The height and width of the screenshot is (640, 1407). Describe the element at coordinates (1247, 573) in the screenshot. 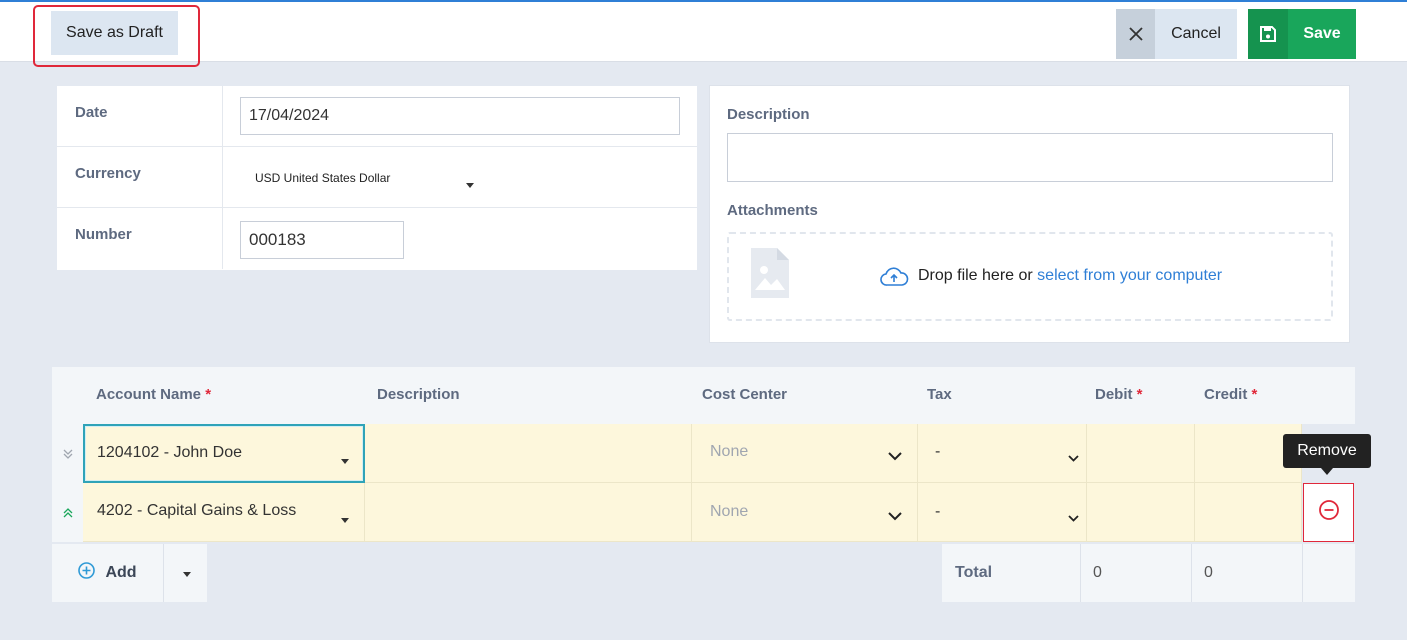

I see `total-credit-cell: 0` at that location.